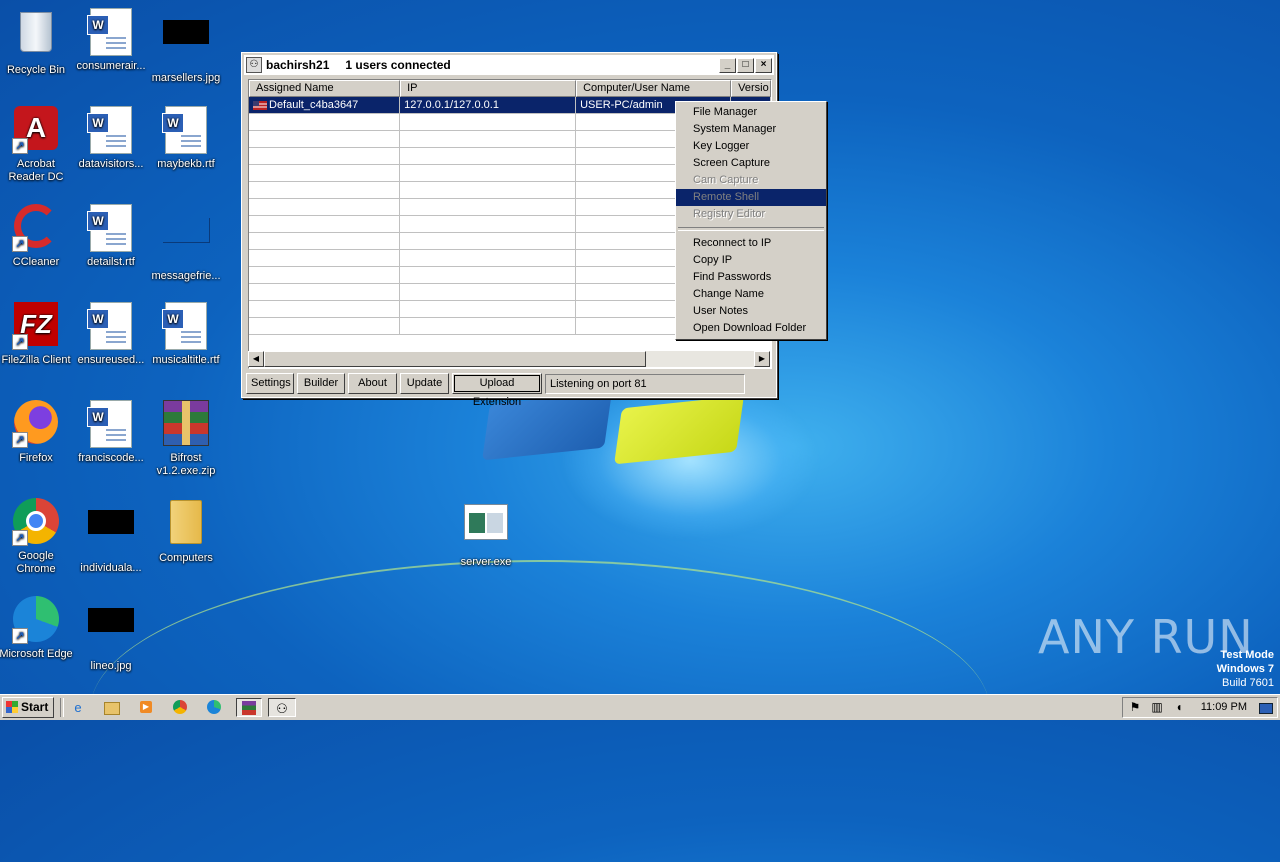 This screenshot has width=1280, height=862. I want to click on status-bar: Listening on port 81, so click(645, 383).